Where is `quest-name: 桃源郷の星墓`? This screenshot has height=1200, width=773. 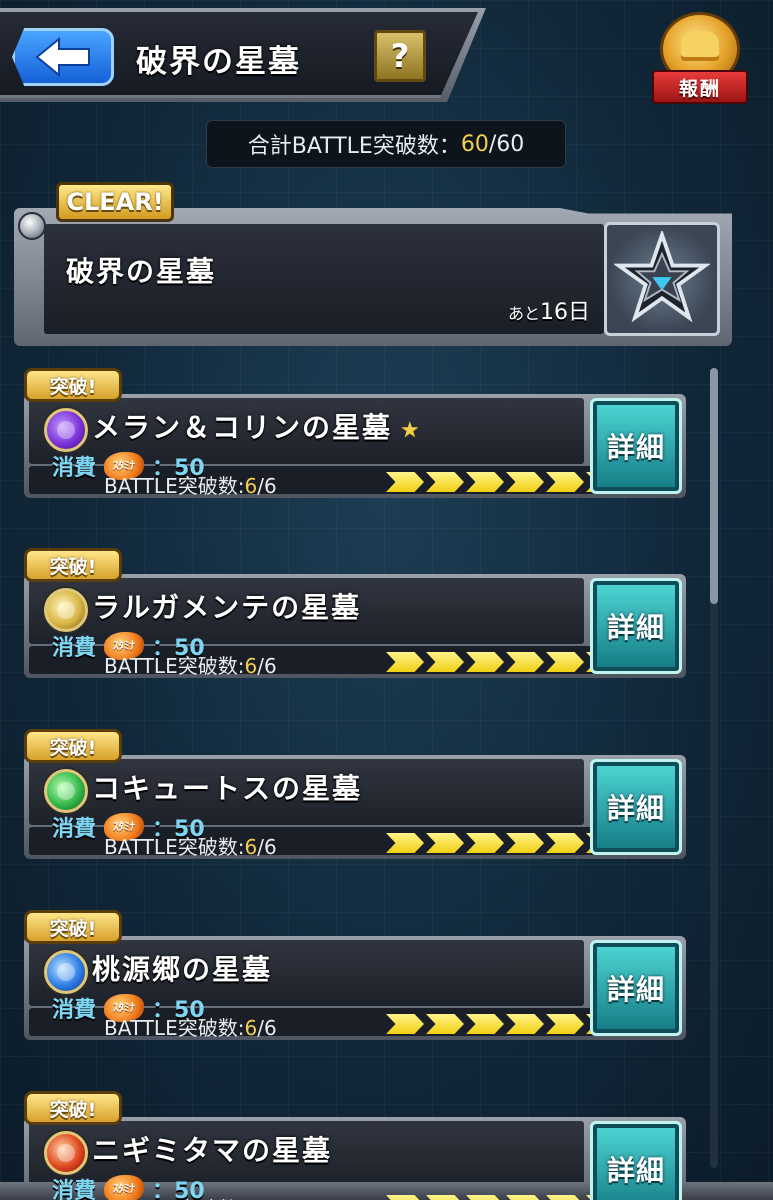 quest-name: 桃源郷の星墓 is located at coordinates (186, 968).